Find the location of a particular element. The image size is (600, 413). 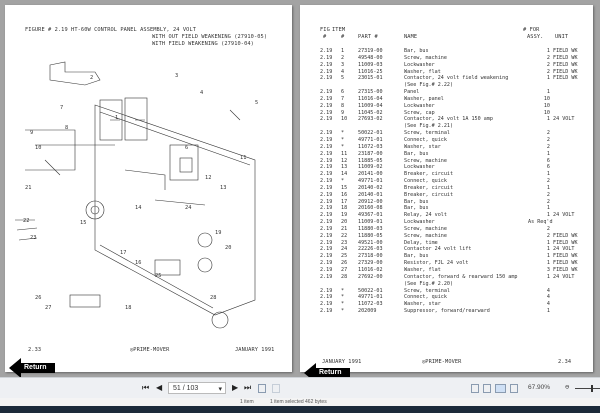

callout-number: 15 is located at coordinates (83, 223).